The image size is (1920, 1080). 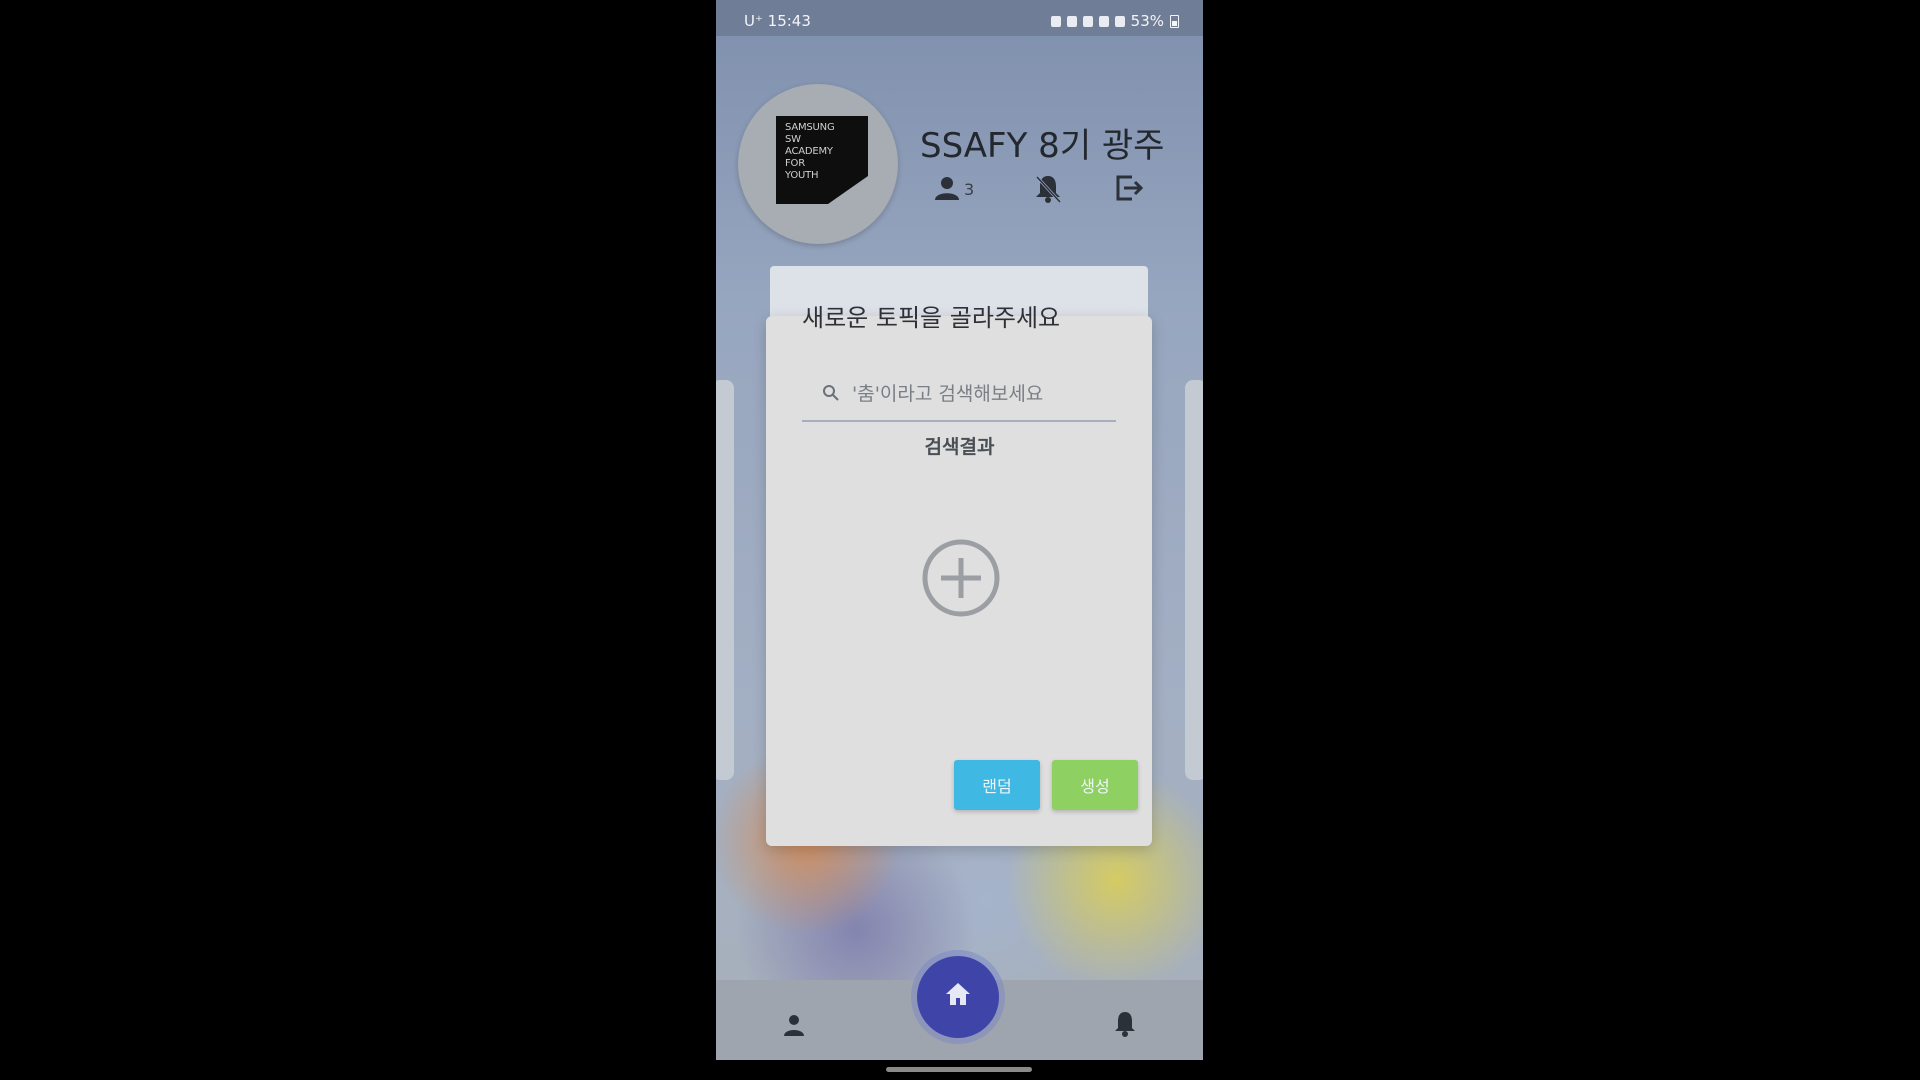 I want to click on home-indicator, so click(x=959, y=1069).